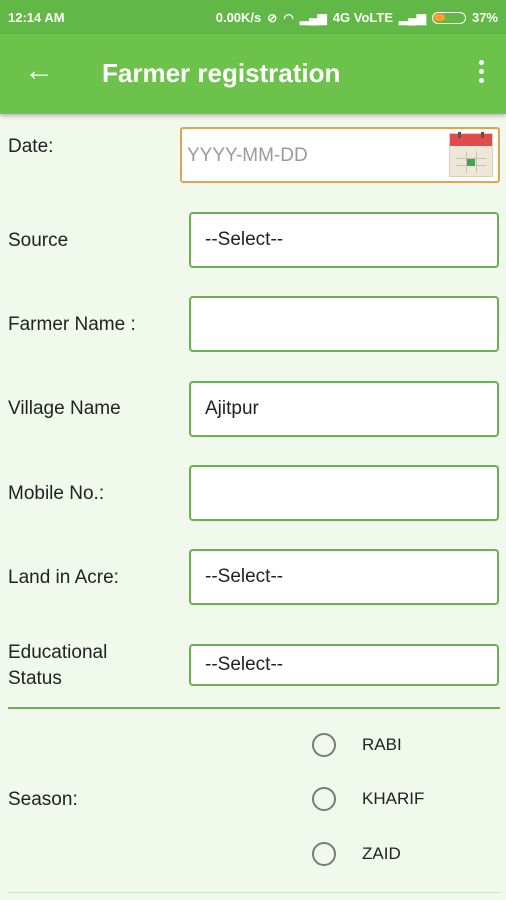 This screenshot has height=900, width=506. I want to click on season-label: Season:, so click(43, 799).